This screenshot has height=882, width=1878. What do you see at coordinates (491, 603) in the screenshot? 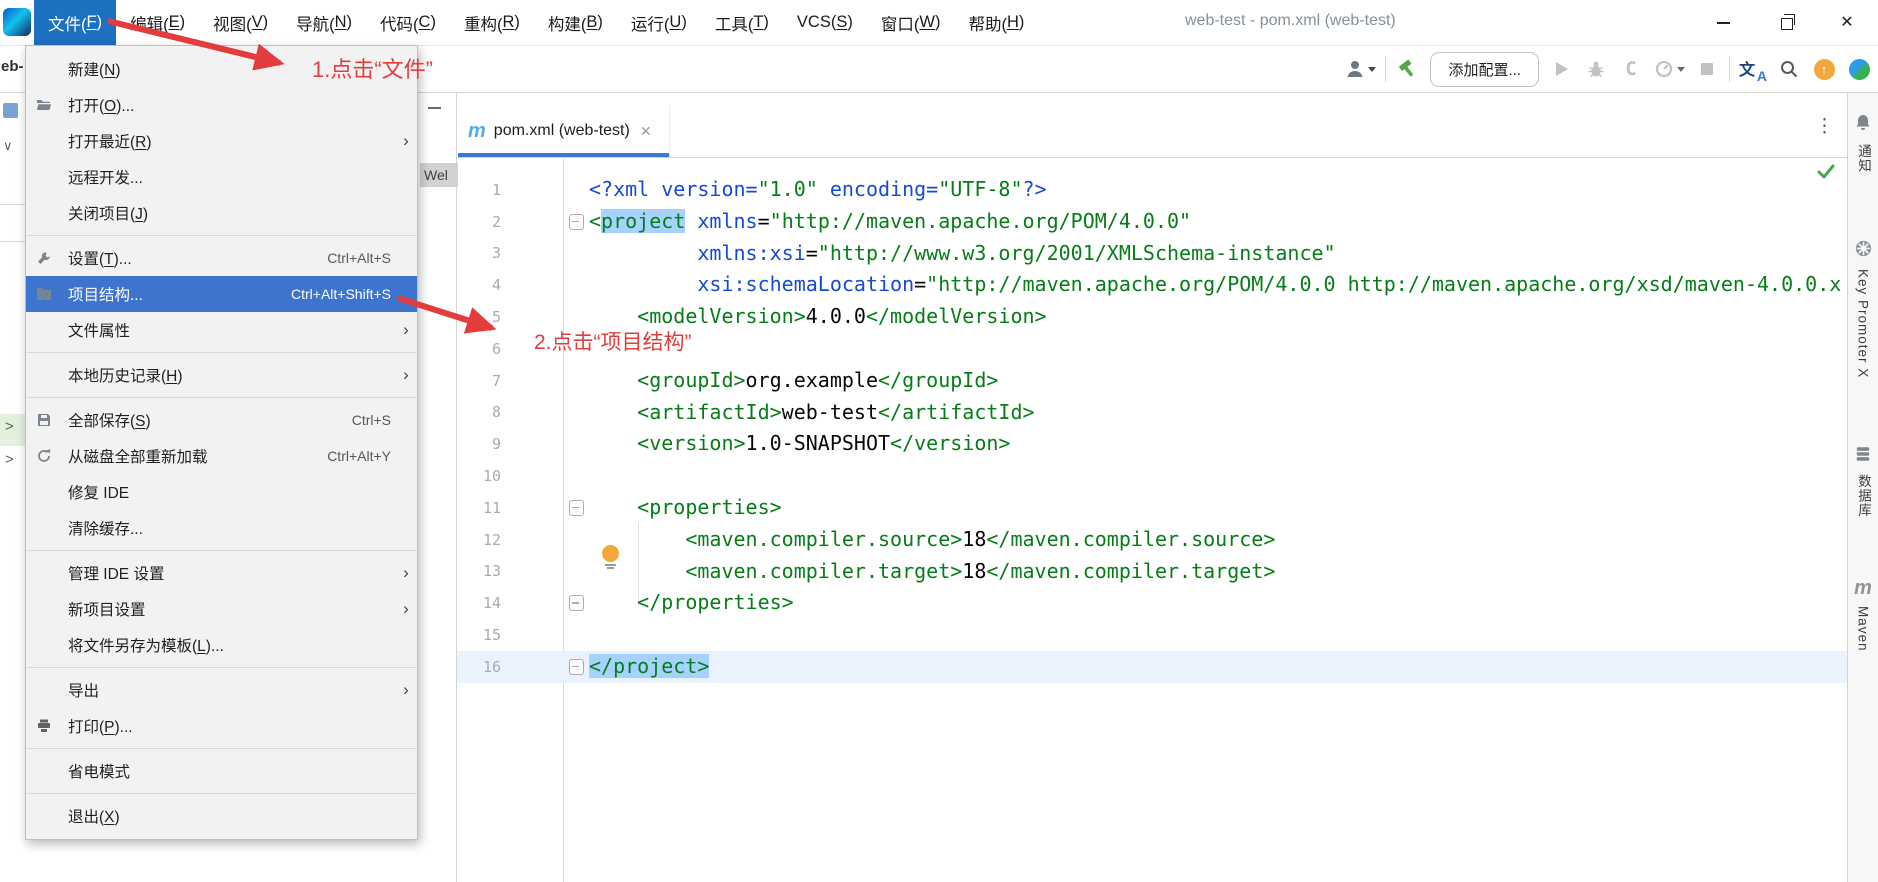
I see `line-number: 14` at bounding box center [491, 603].